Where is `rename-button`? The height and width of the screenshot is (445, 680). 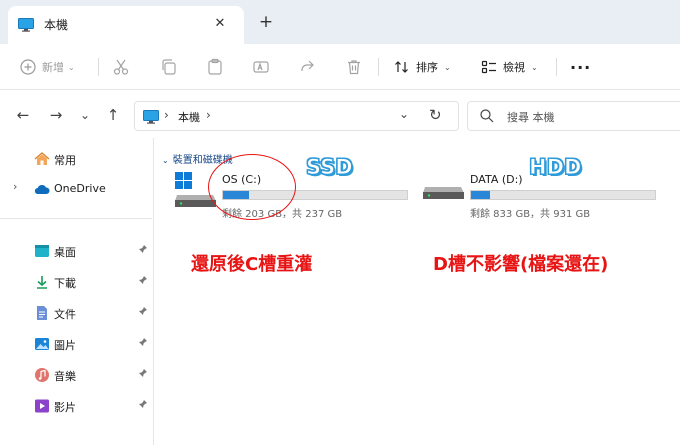 rename-button is located at coordinates (261, 67).